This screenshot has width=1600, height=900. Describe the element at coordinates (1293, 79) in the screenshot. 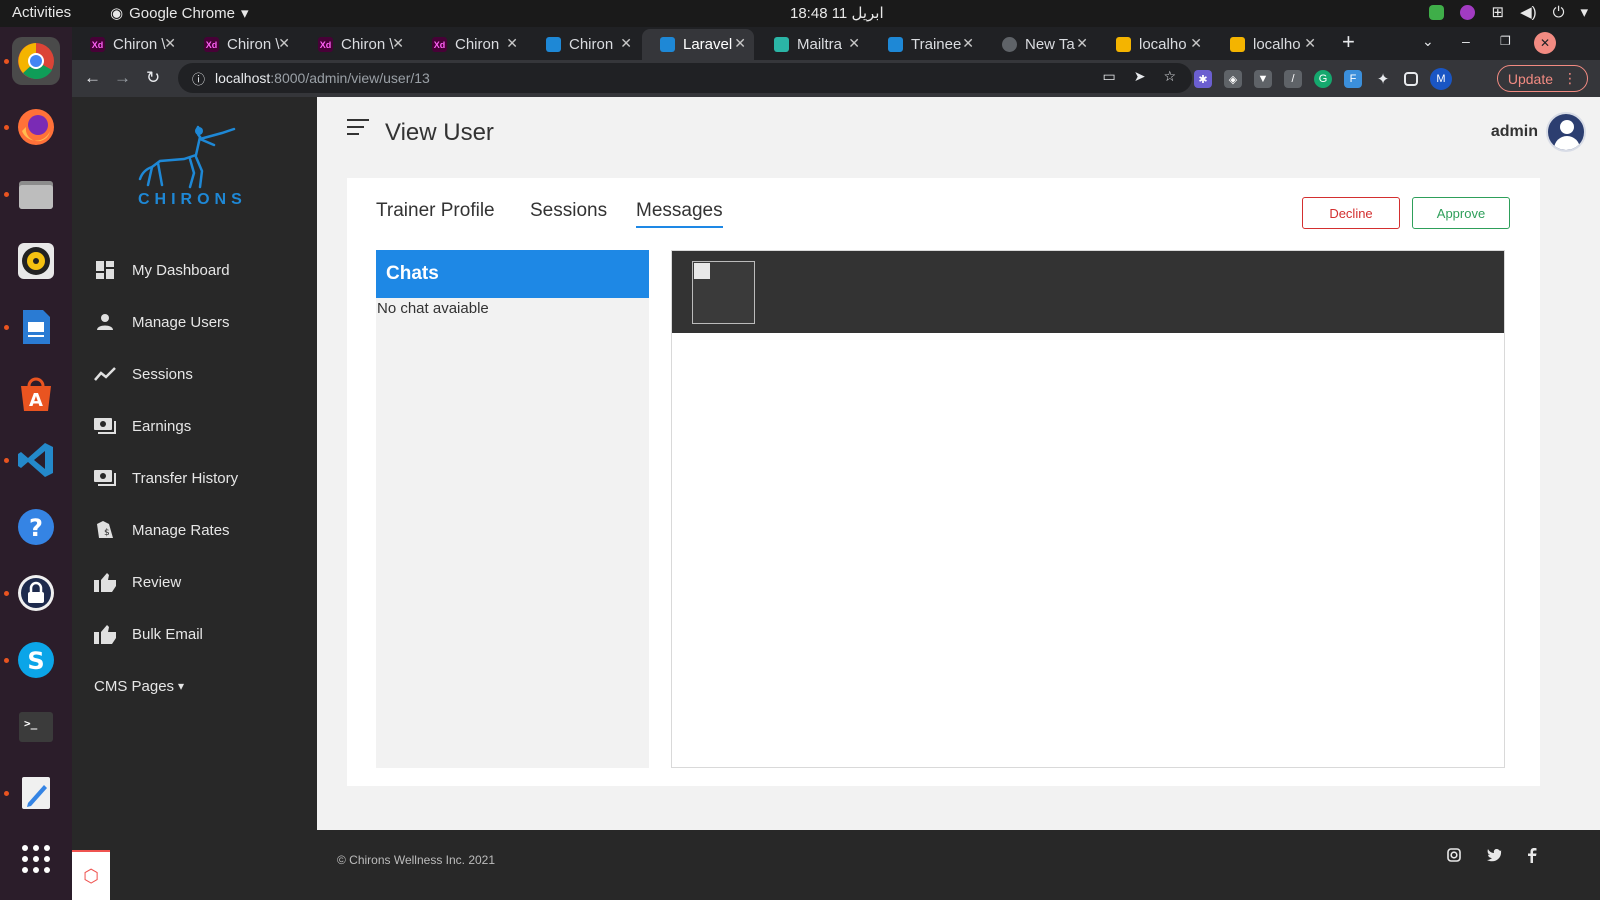

I see `pen-extension-icon: /` at that location.